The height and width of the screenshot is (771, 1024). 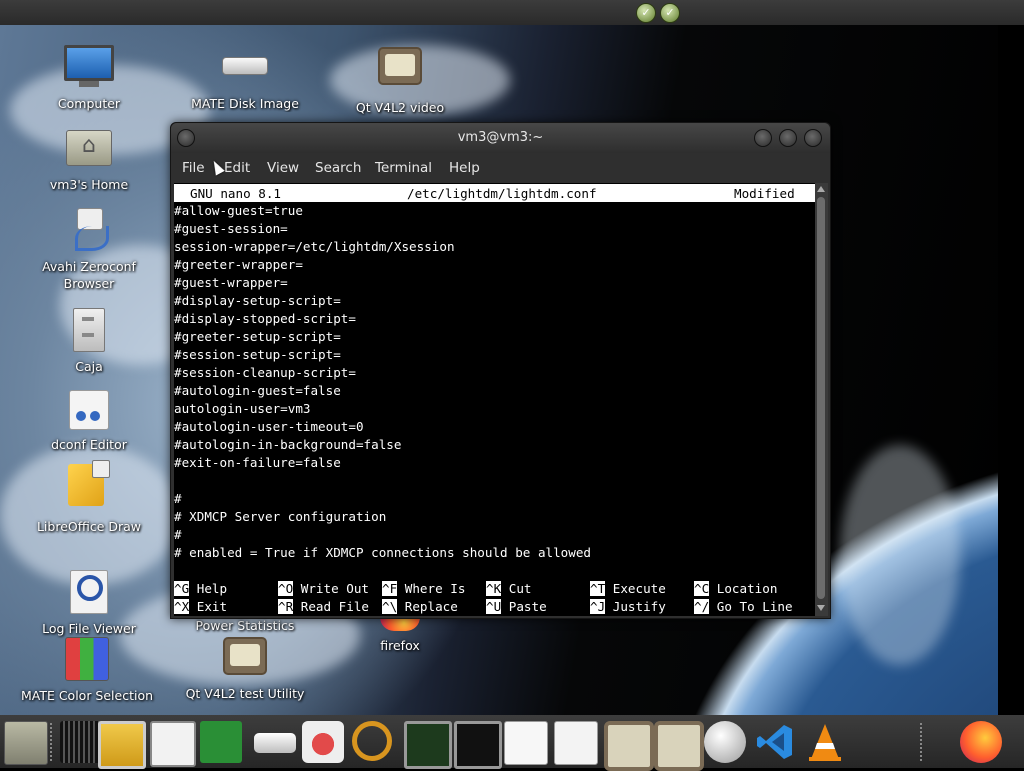 I want to click on desktop-icon-avahi: Avahi Zeroconf Browser, so click(x=89, y=250).